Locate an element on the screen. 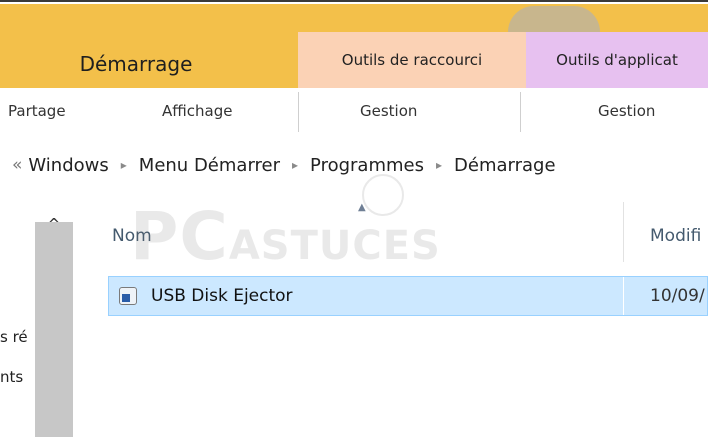  breadcrumb-item-programs: Programmes is located at coordinates (367, 165).